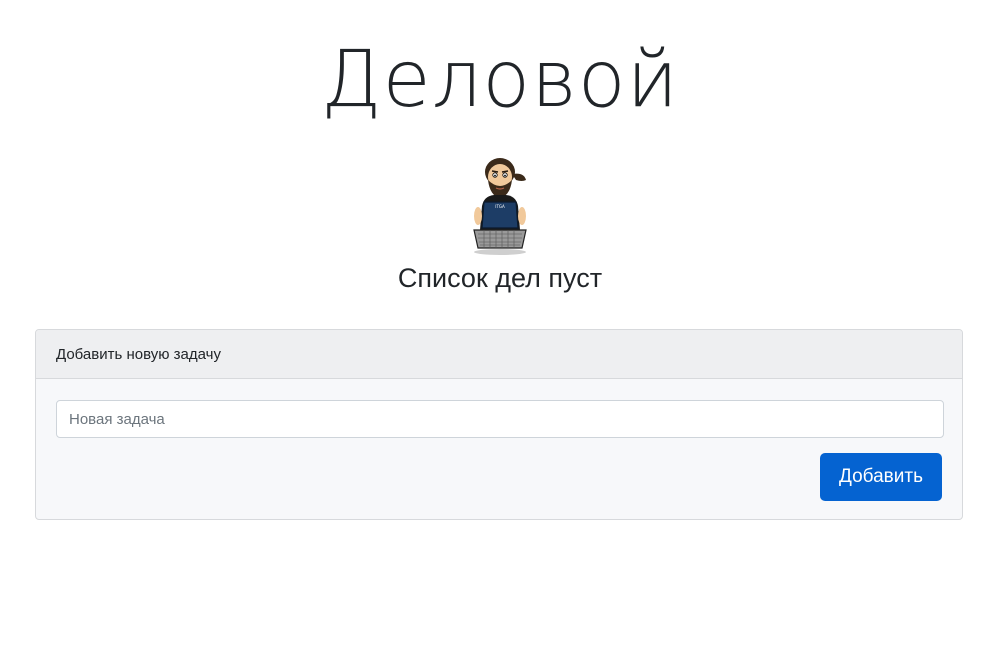  I want to click on programmer-mascot-icon: ITGA, so click(500, 204).